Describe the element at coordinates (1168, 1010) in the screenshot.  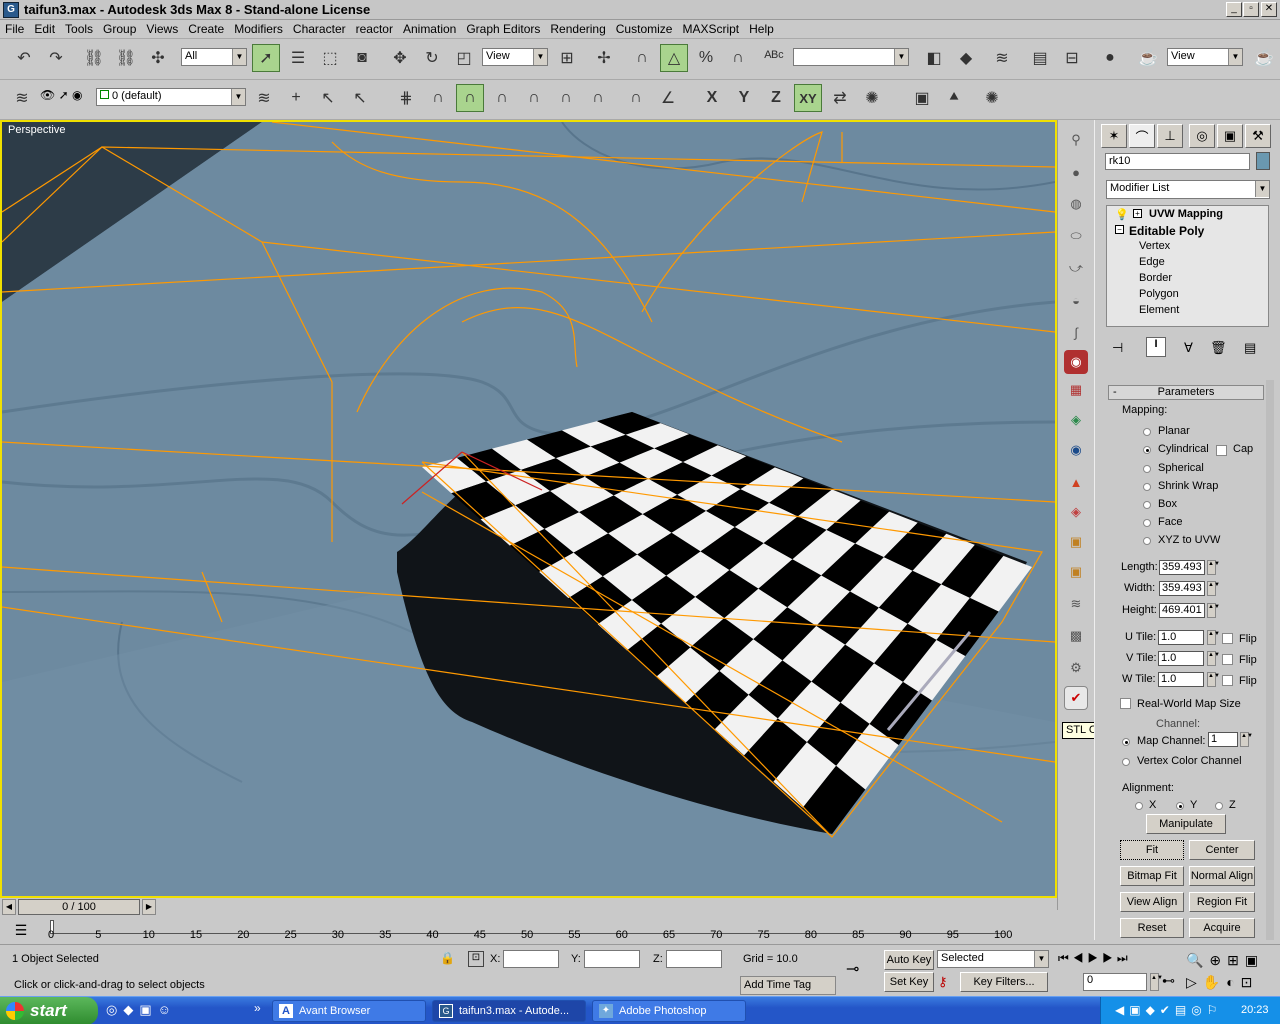
I see `tray-icons: ◀▣◆✔▤◎⚐` at that location.